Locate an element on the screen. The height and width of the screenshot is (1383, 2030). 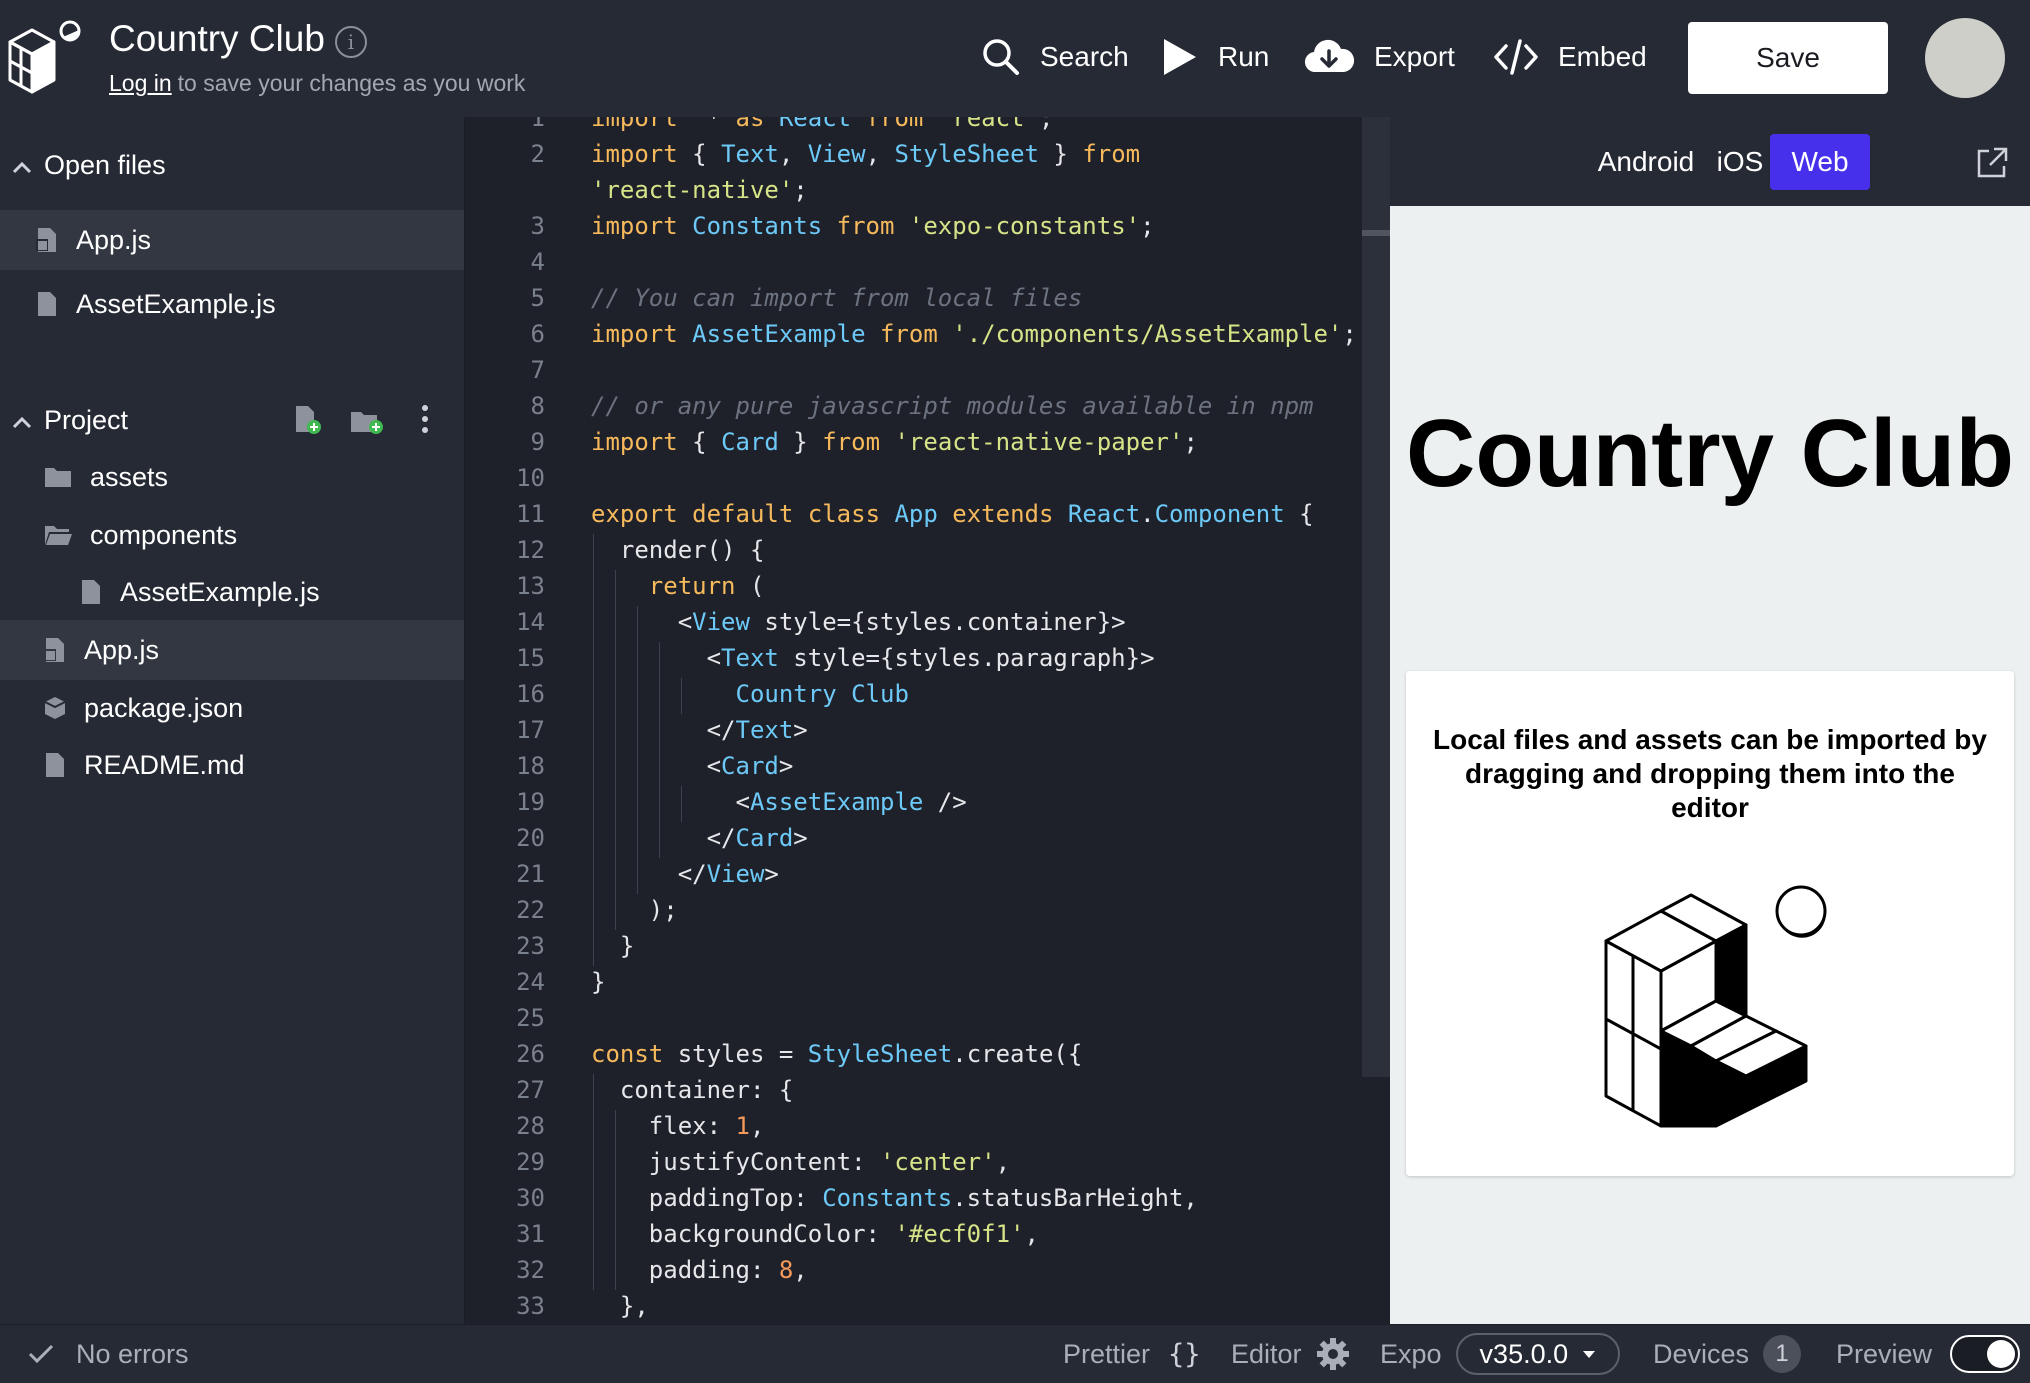
line-number: 32 is located at coordinates (530, 1270).